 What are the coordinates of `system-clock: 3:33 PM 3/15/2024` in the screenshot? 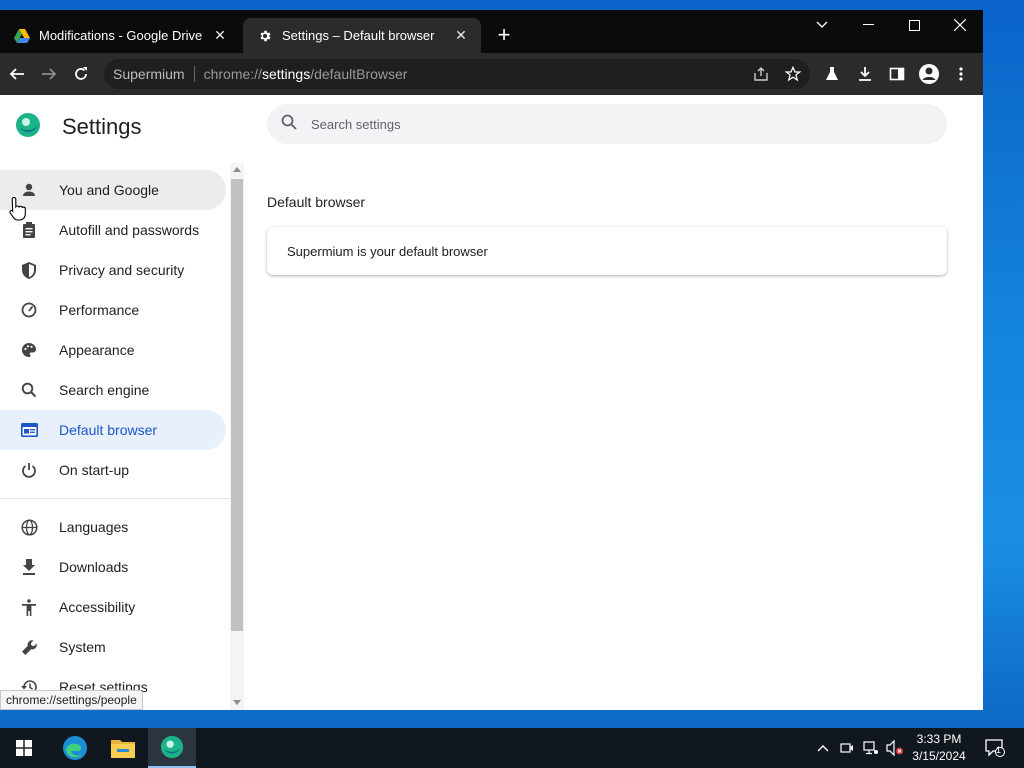 It's located at (939, 749).